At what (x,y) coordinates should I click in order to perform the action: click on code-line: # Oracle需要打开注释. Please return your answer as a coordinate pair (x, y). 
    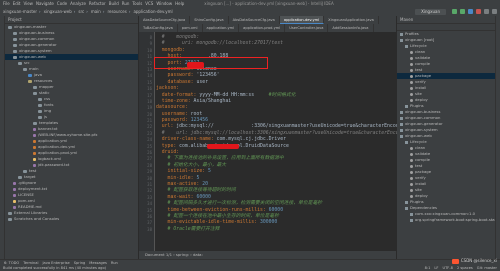
    Looking at the image, I should click on (276, 230).